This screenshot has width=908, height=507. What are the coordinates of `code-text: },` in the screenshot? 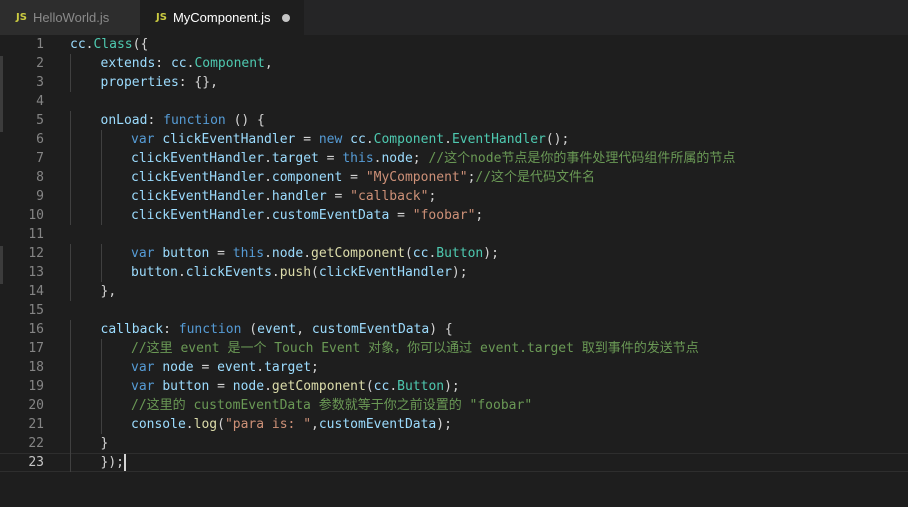 It's located at (109, 291).